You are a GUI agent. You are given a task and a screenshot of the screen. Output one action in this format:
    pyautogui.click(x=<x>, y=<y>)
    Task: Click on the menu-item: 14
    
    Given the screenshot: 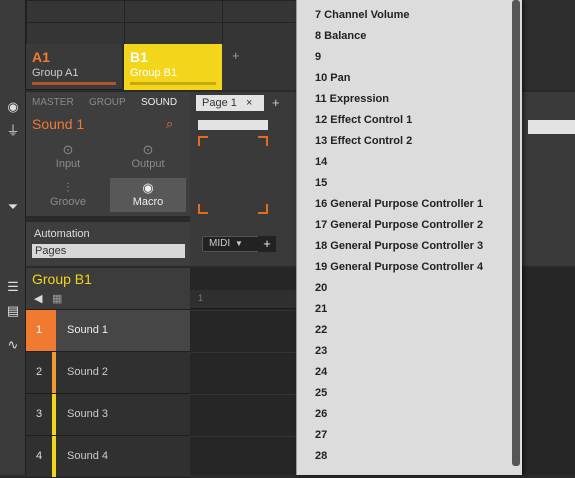 What is the action you would take?
    pyautogui.click(x=321, y=162)
    